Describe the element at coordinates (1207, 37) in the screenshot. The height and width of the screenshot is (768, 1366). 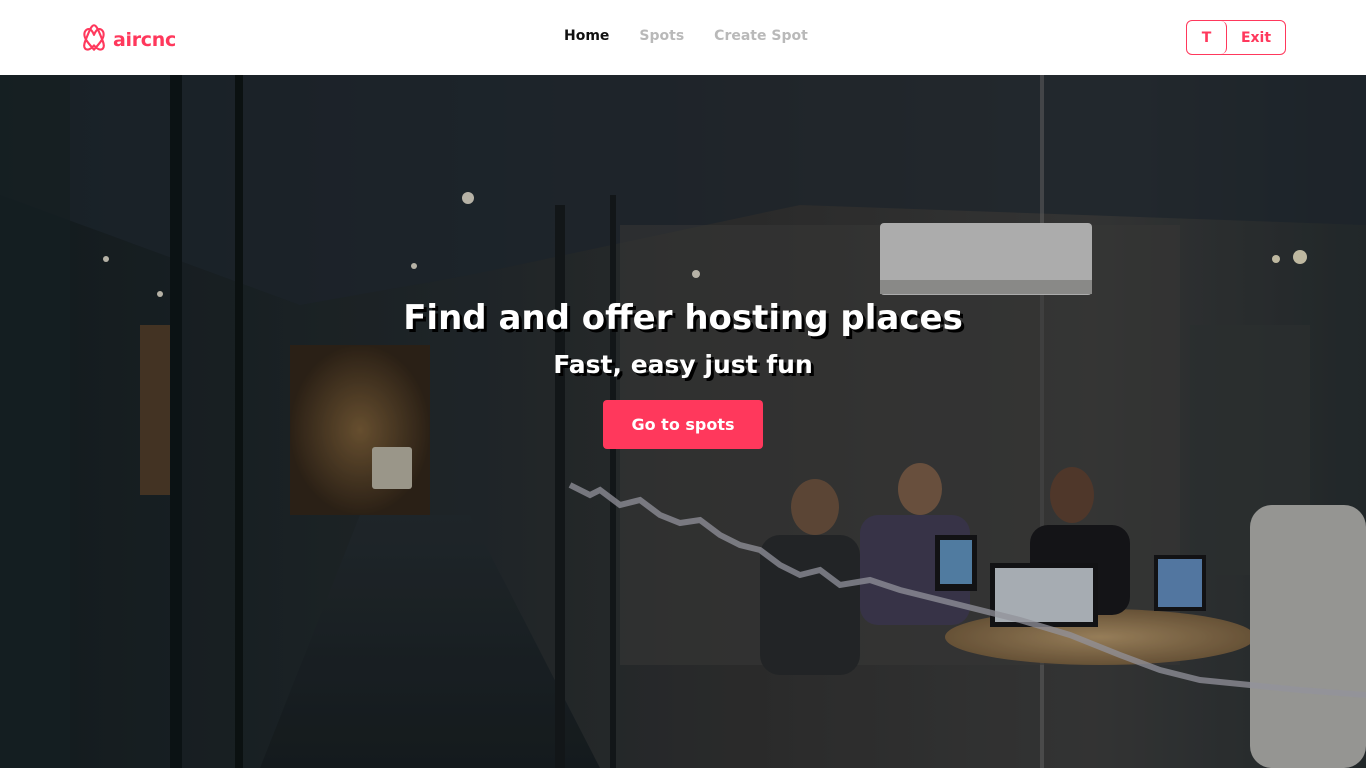
I see `user-avatar-initial: T` at that location.